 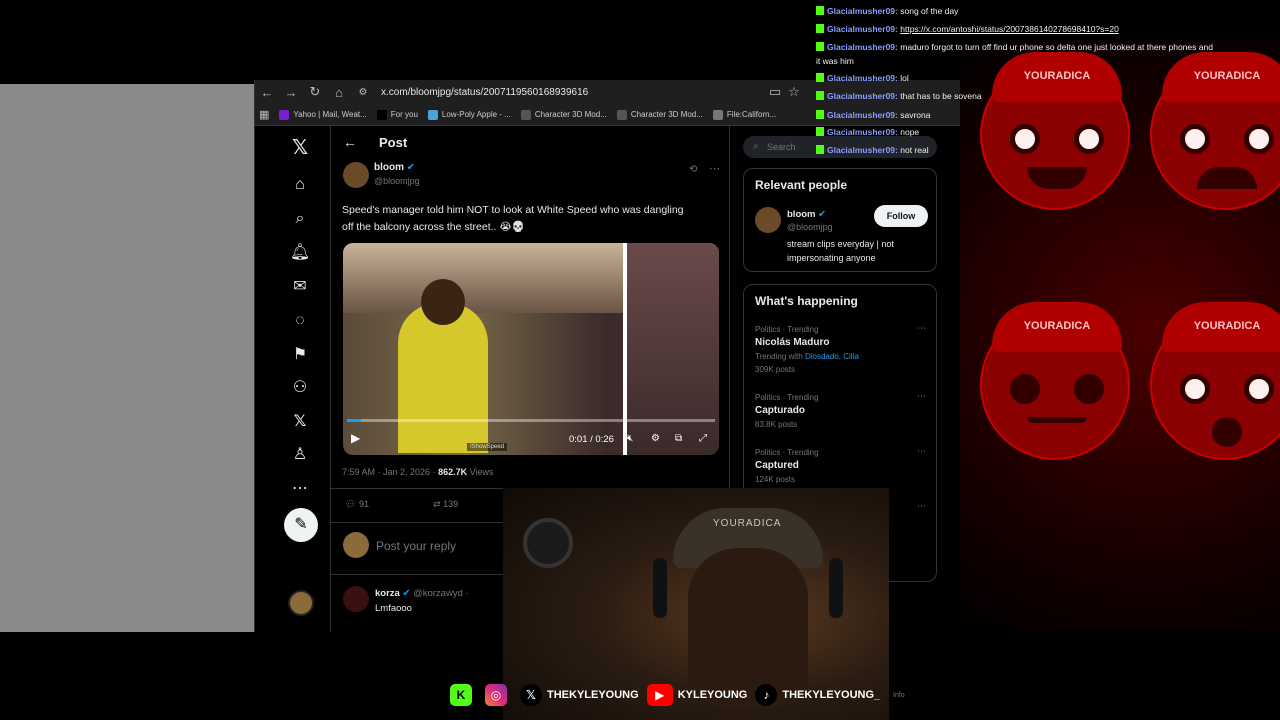 What do you see at coordinates (291, 92) in the screenshot?
I see `forward-icon: →` at bounding box center [291, 92].